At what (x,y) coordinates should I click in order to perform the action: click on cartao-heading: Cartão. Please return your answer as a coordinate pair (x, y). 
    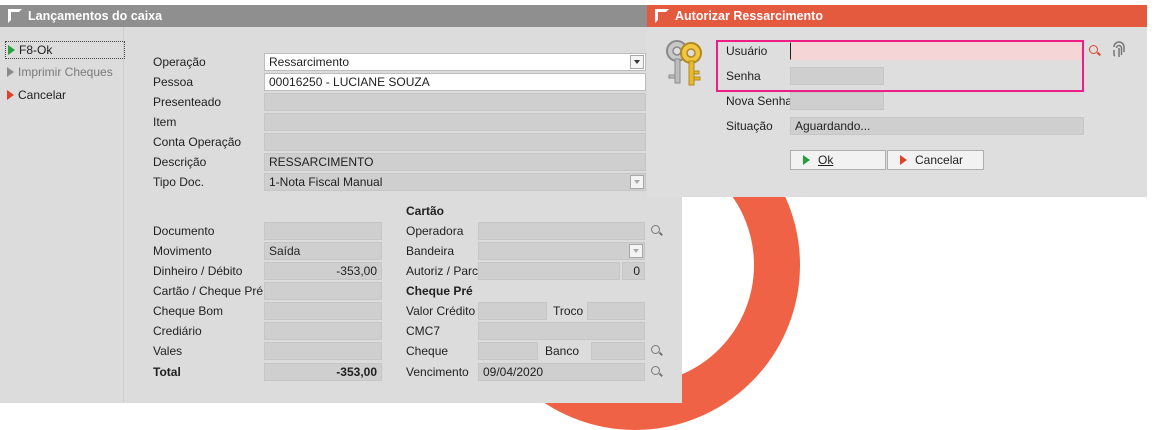
    Looking at the image, I should click on (425, 211).